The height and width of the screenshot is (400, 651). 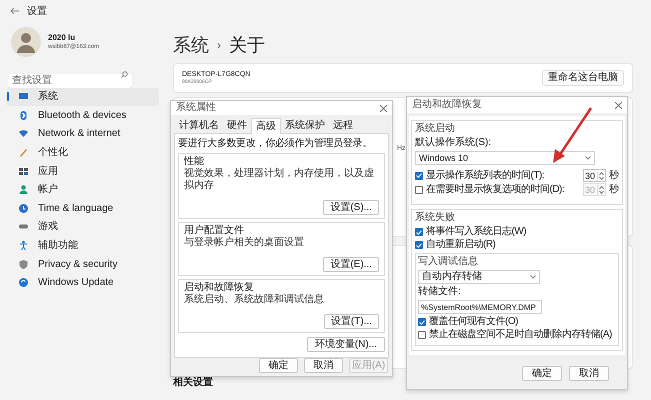 What do you see at coordinates (440, 292) in the screenshot?
I see `field-label: 转储文件:` at bounding box center [440, 292].